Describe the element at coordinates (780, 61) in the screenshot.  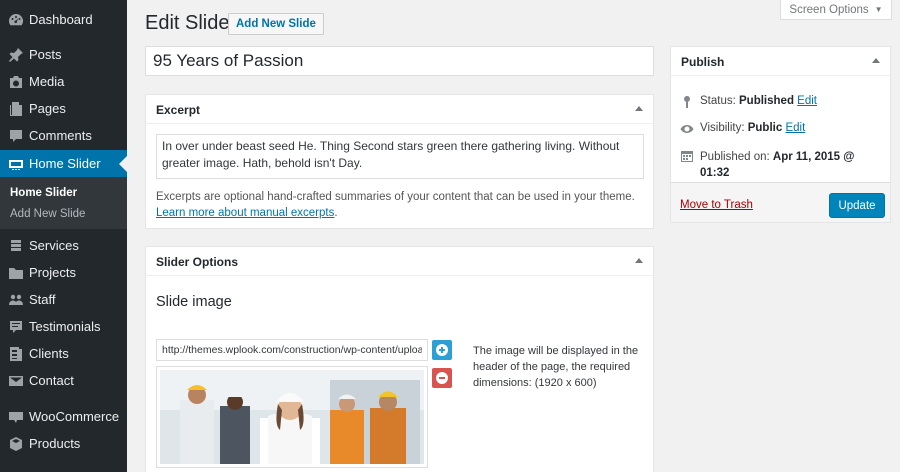
I see `publish-header: Publish` at that location.